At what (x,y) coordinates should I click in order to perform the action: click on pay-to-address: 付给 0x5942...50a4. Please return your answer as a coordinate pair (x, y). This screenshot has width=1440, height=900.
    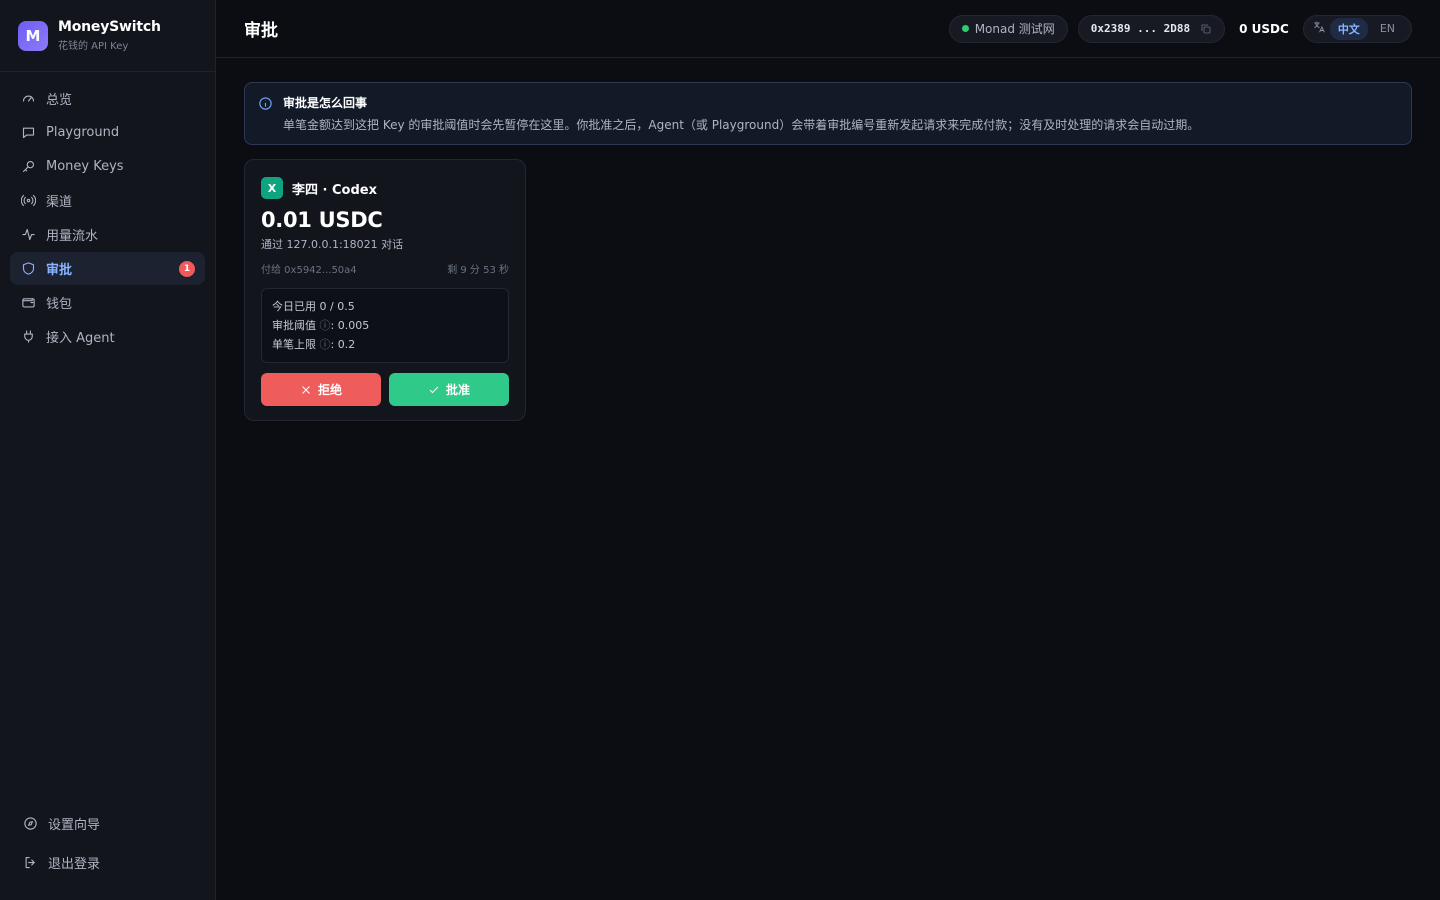
    Looking at the image, I should click on (309, 270).